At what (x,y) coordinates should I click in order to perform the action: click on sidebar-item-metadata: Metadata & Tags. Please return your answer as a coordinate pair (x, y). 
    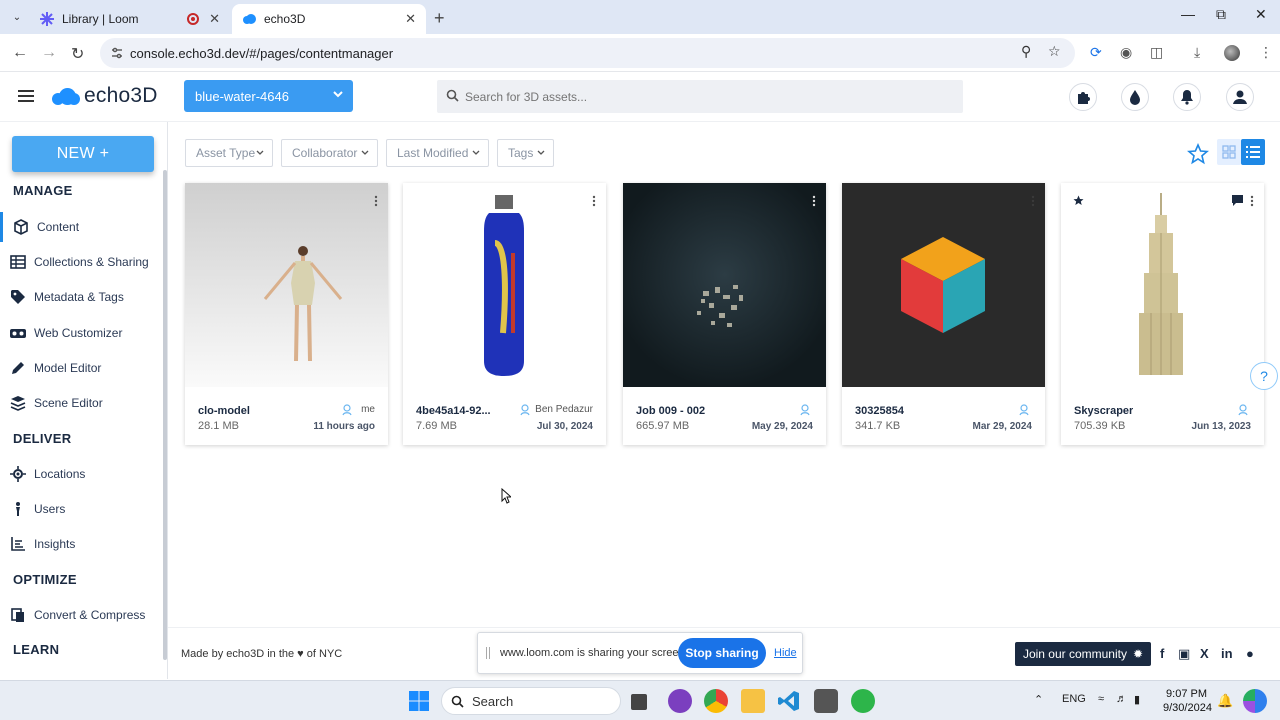
    Looking at the image, I should click on (80, 297).